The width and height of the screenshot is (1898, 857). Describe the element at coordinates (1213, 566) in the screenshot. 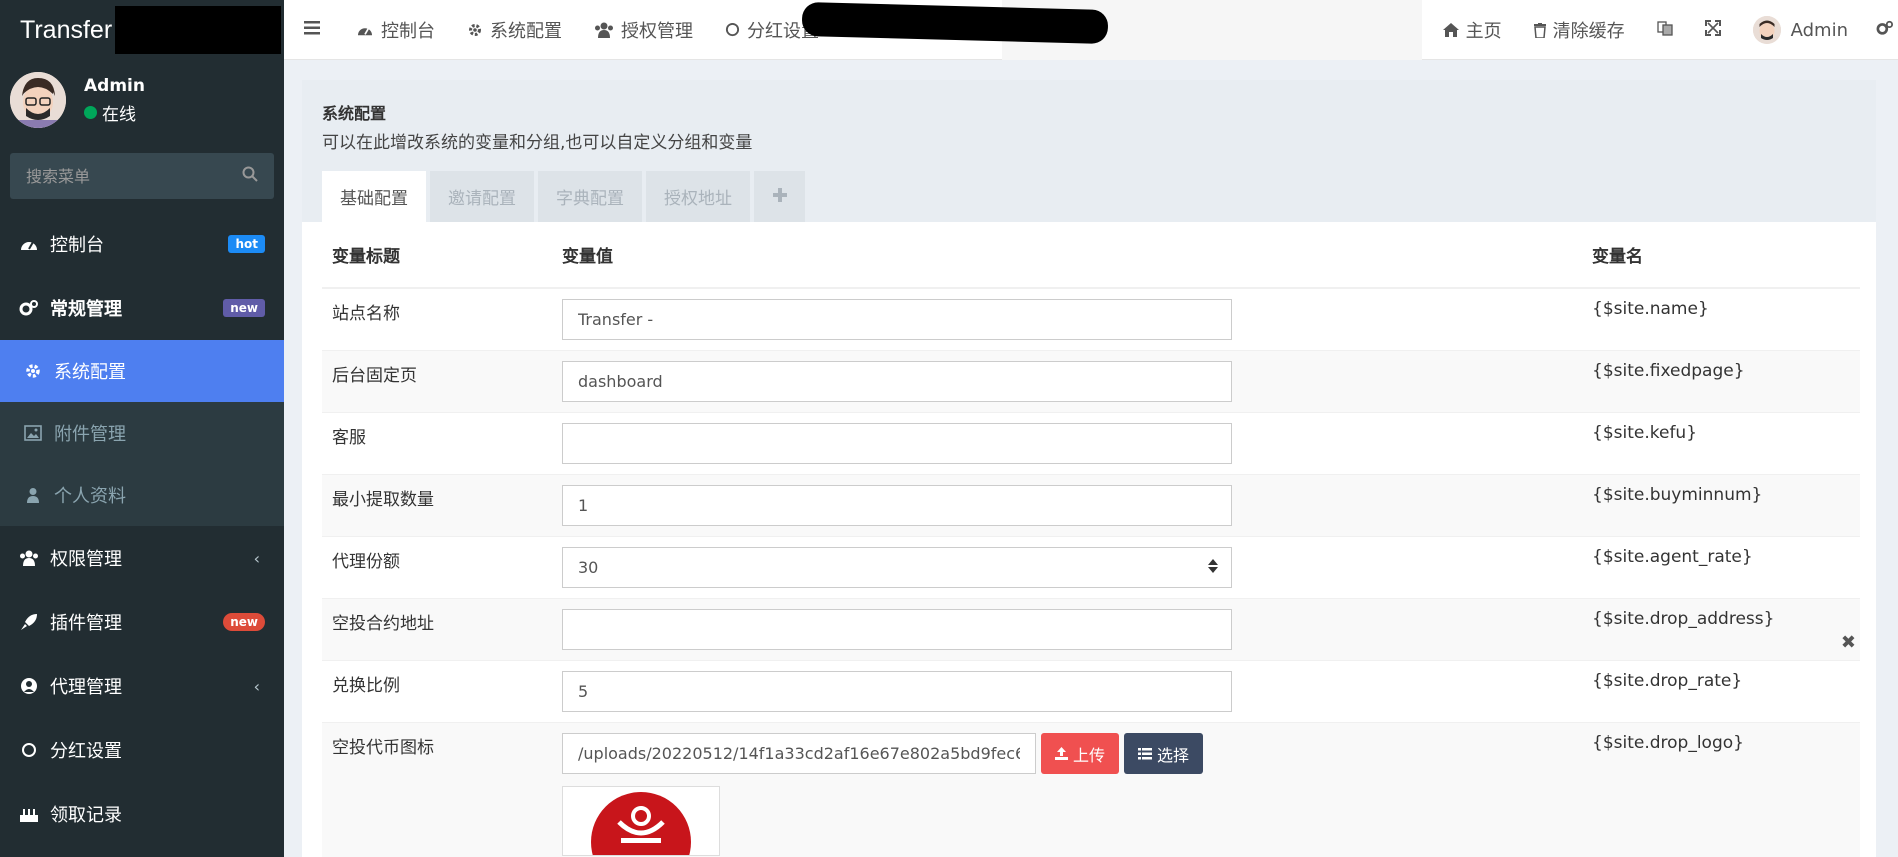

I see `spinner-arrows-icon` at that location.